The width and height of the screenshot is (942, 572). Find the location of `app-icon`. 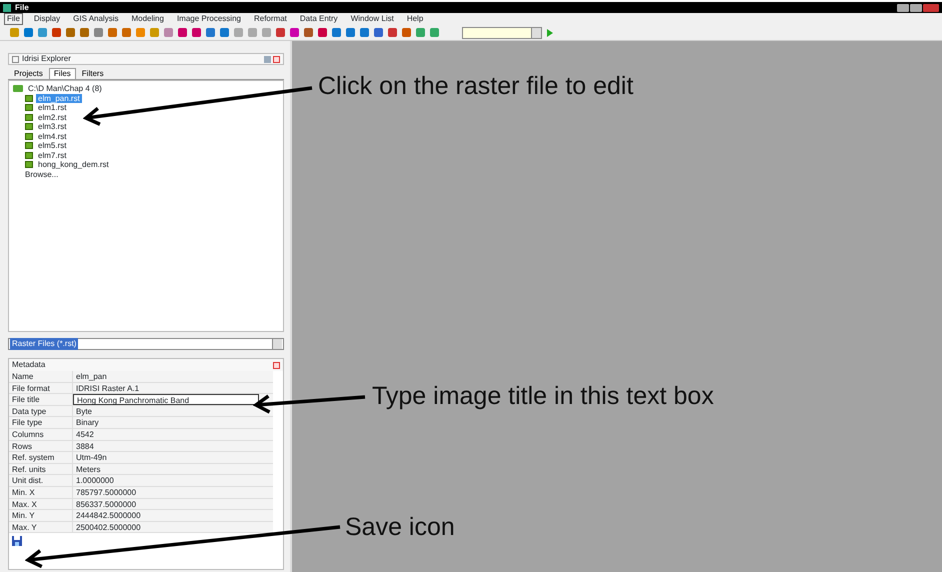

app-icon is located at coordinates (7, 8).